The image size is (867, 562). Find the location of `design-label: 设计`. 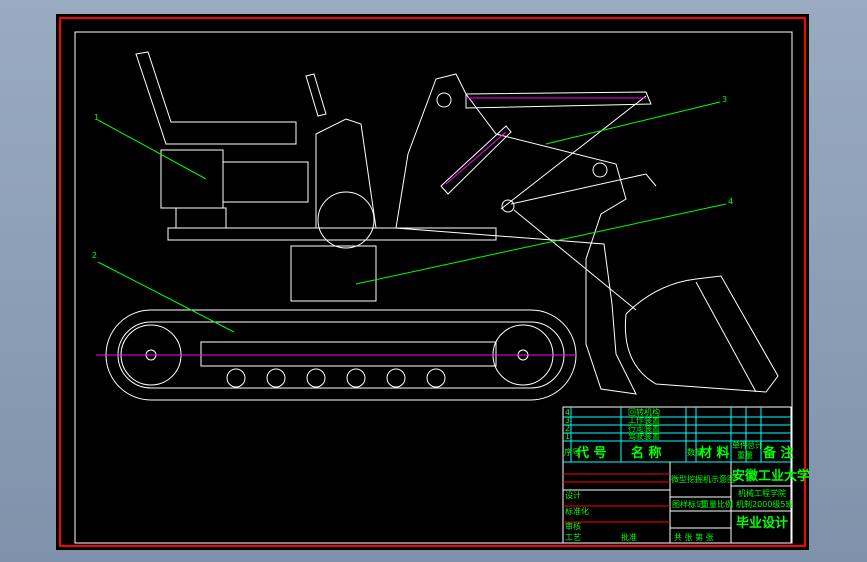

design-label: 设计 is located at coordinates (573, 495).